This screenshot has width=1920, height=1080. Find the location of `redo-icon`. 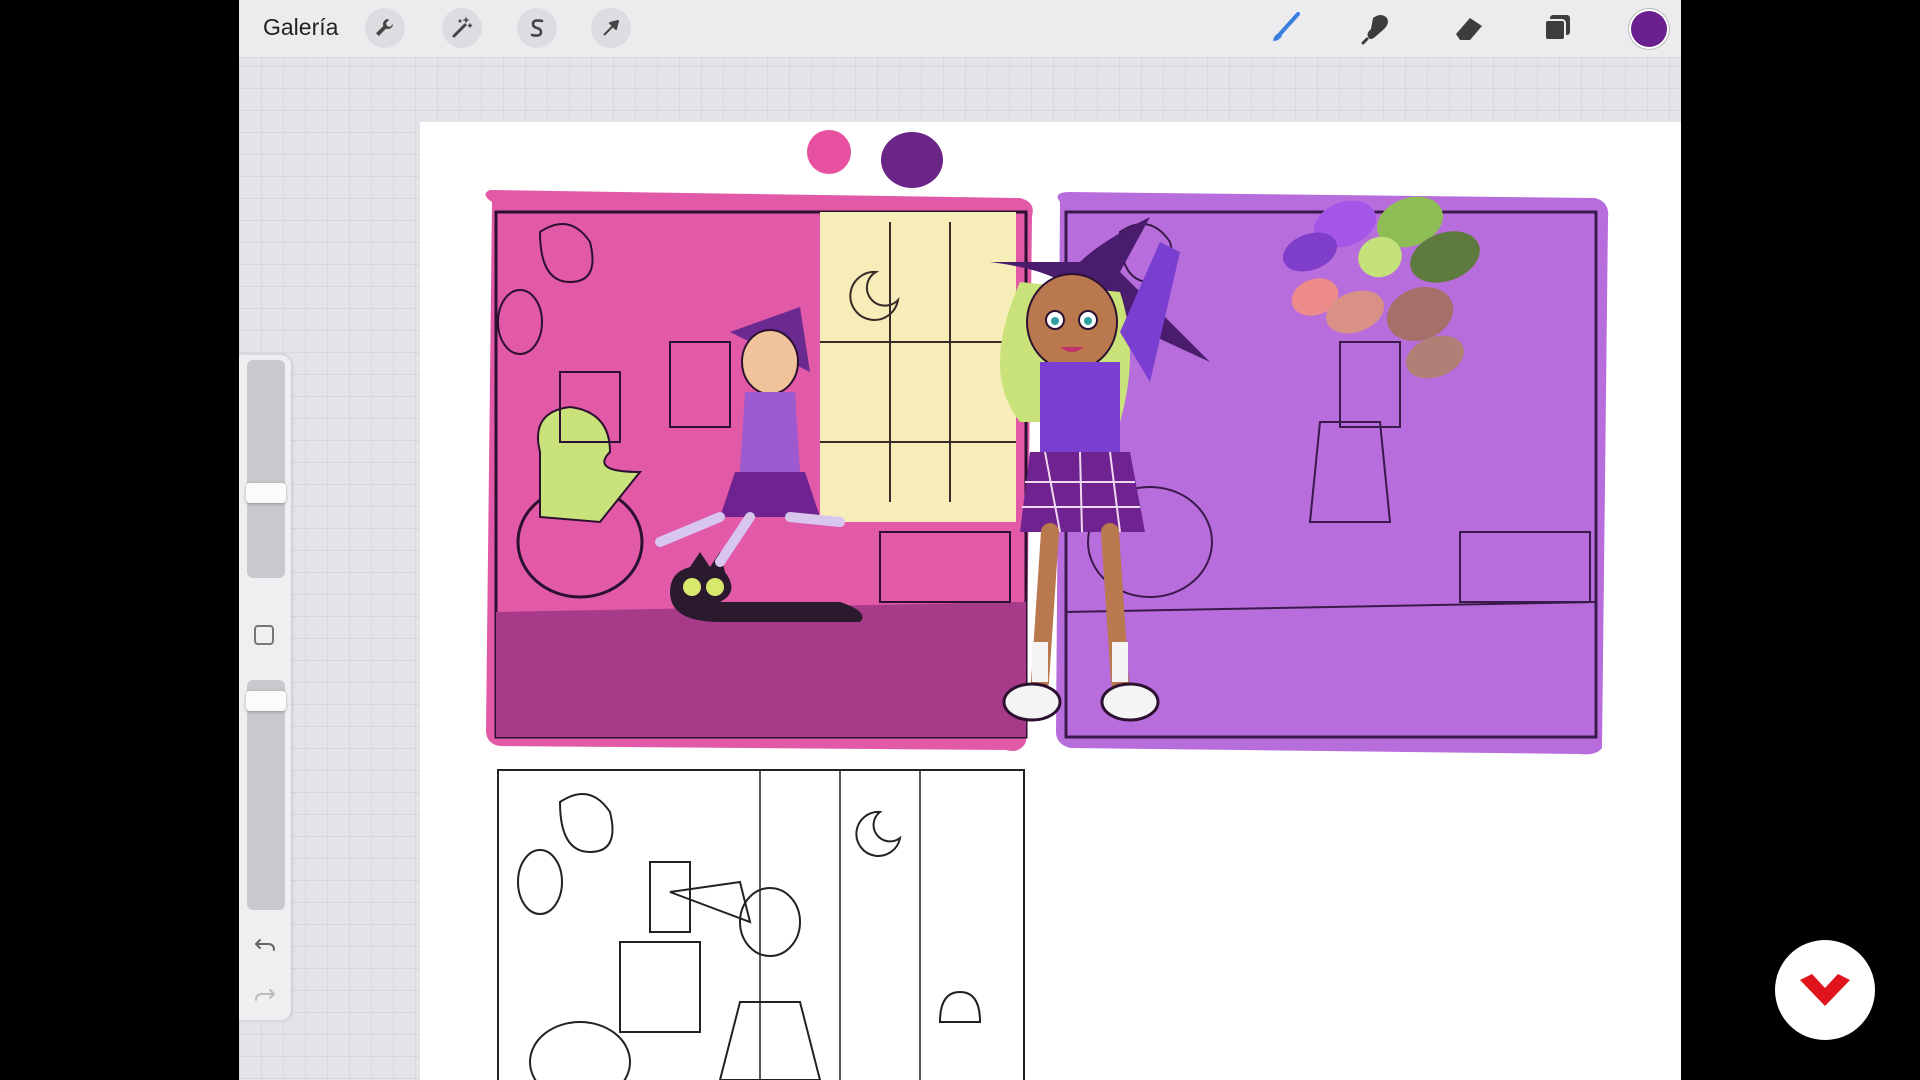

redo-icon is located at coordinates (265, 995).